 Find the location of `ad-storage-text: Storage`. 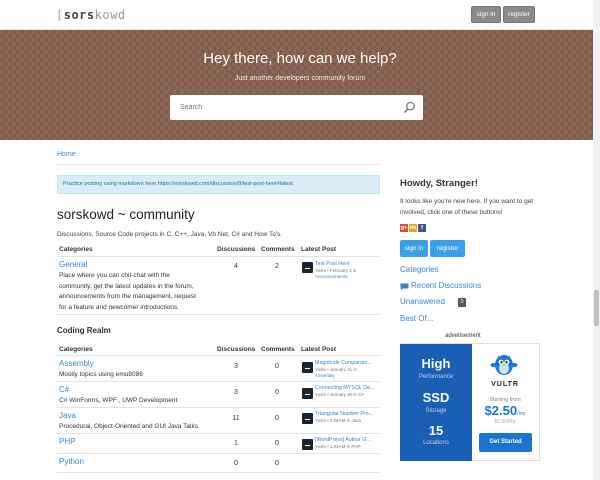

ad-storage-text: Storage is located at coordinates (436, 411).